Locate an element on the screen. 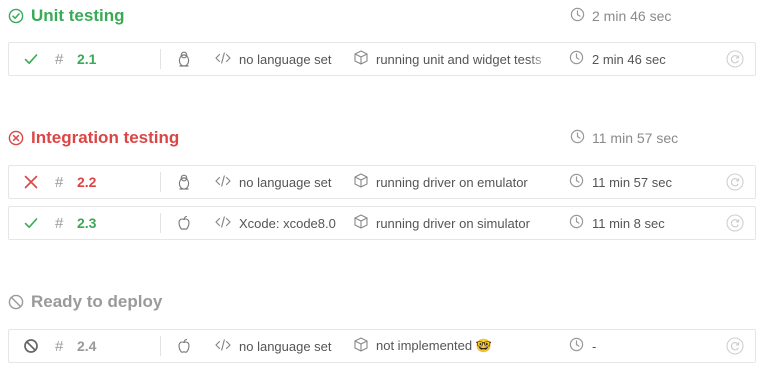 The image size is (766, 376). job-env: running driver on emulator is located at coordinates (452, 182).